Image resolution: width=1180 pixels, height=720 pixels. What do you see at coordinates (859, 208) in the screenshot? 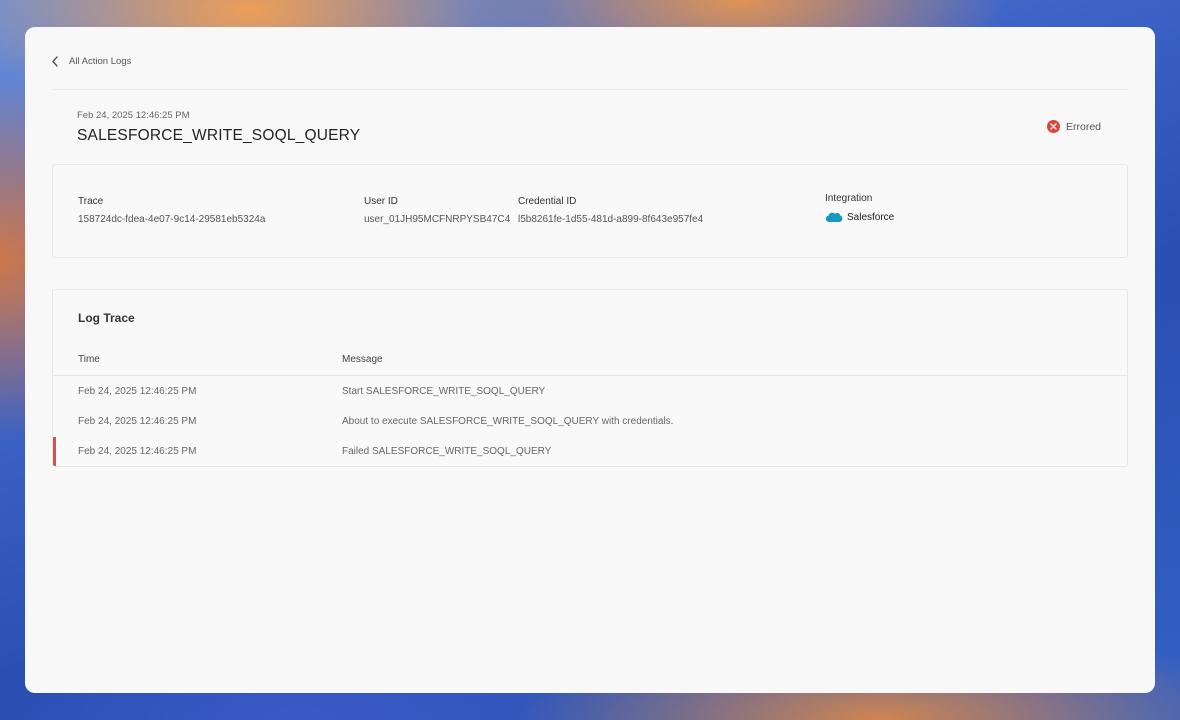
I see `integration-field: Integration Salesforce` at bounding box center [859, 208].